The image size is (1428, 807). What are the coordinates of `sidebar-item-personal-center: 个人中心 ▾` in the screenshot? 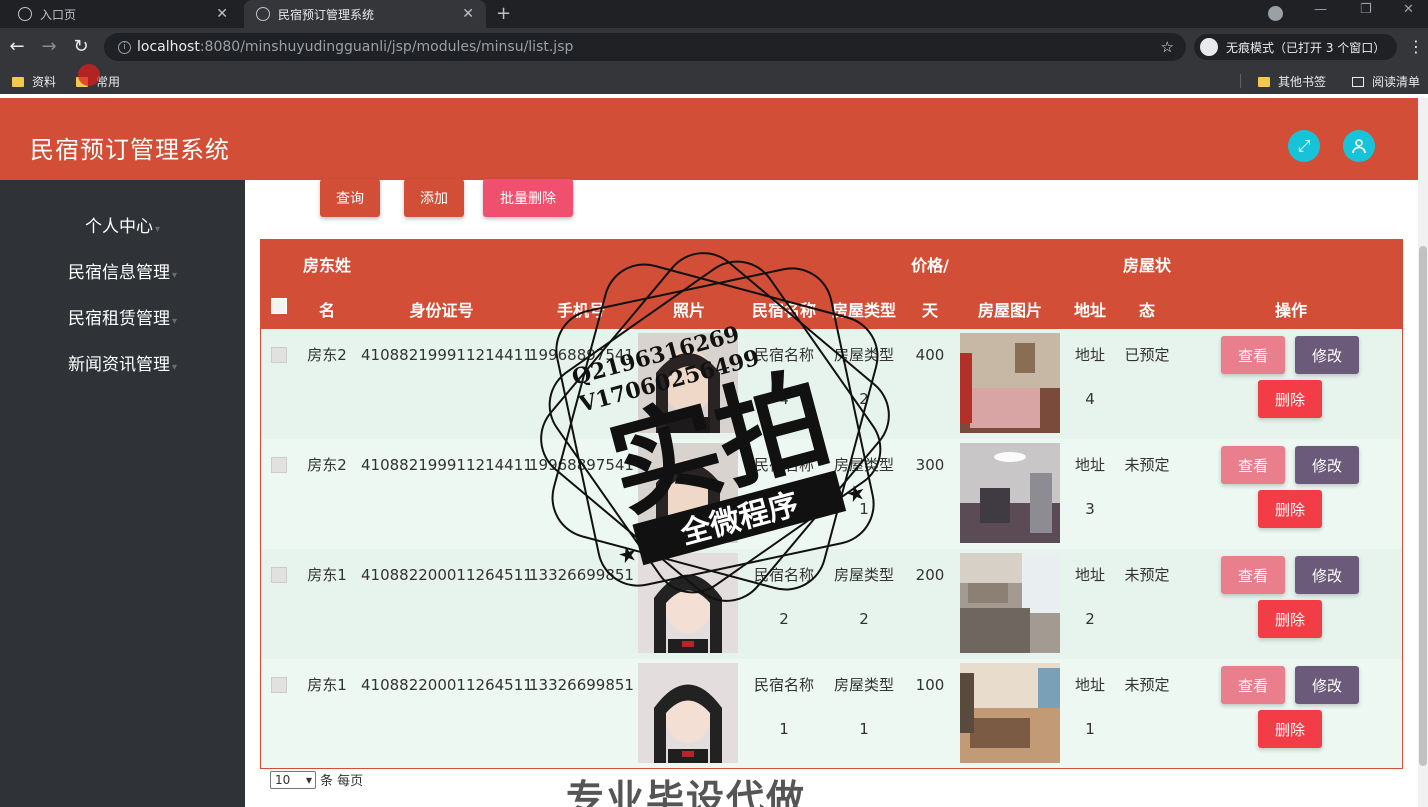 It's located at (122, 224).